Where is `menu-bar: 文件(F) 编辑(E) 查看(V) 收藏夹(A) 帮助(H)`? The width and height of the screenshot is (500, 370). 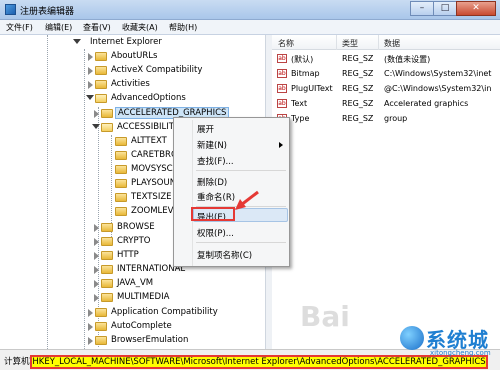 menu-bar: 文件(F) 编辑(E) 查看(V) 收藏夹(A) 帮助(H) is located at coordinates (250, 27).